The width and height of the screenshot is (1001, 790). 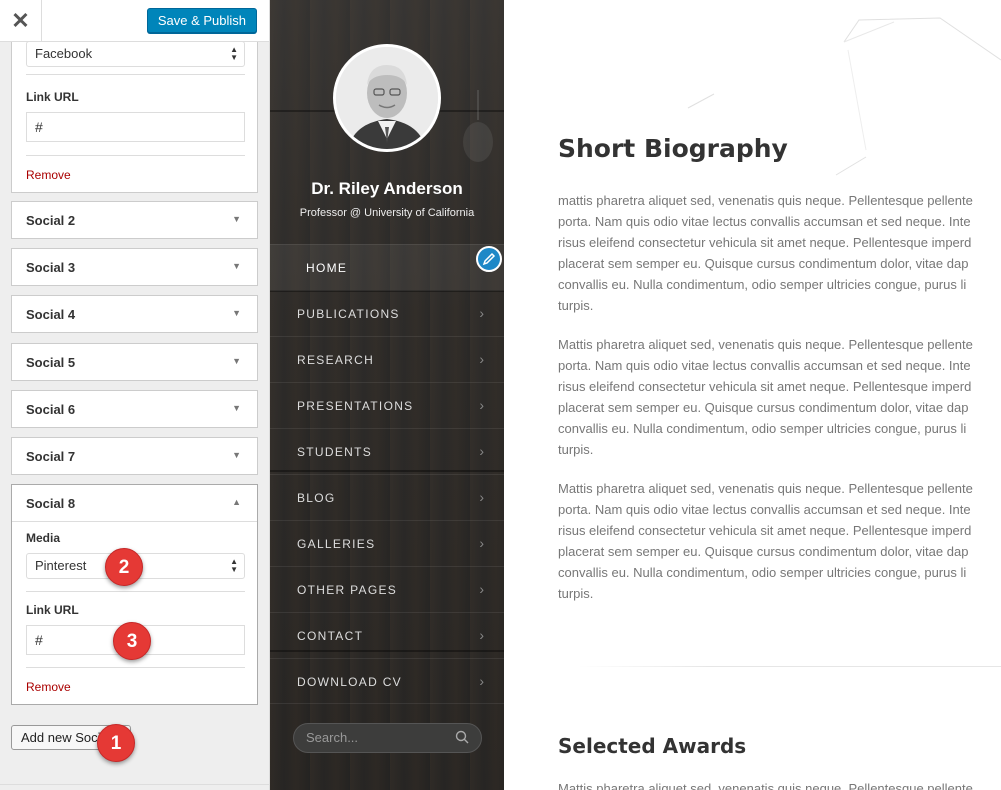 I want to click on customizer-header: ✕ Save & Publish, so click(x=134, y=21).